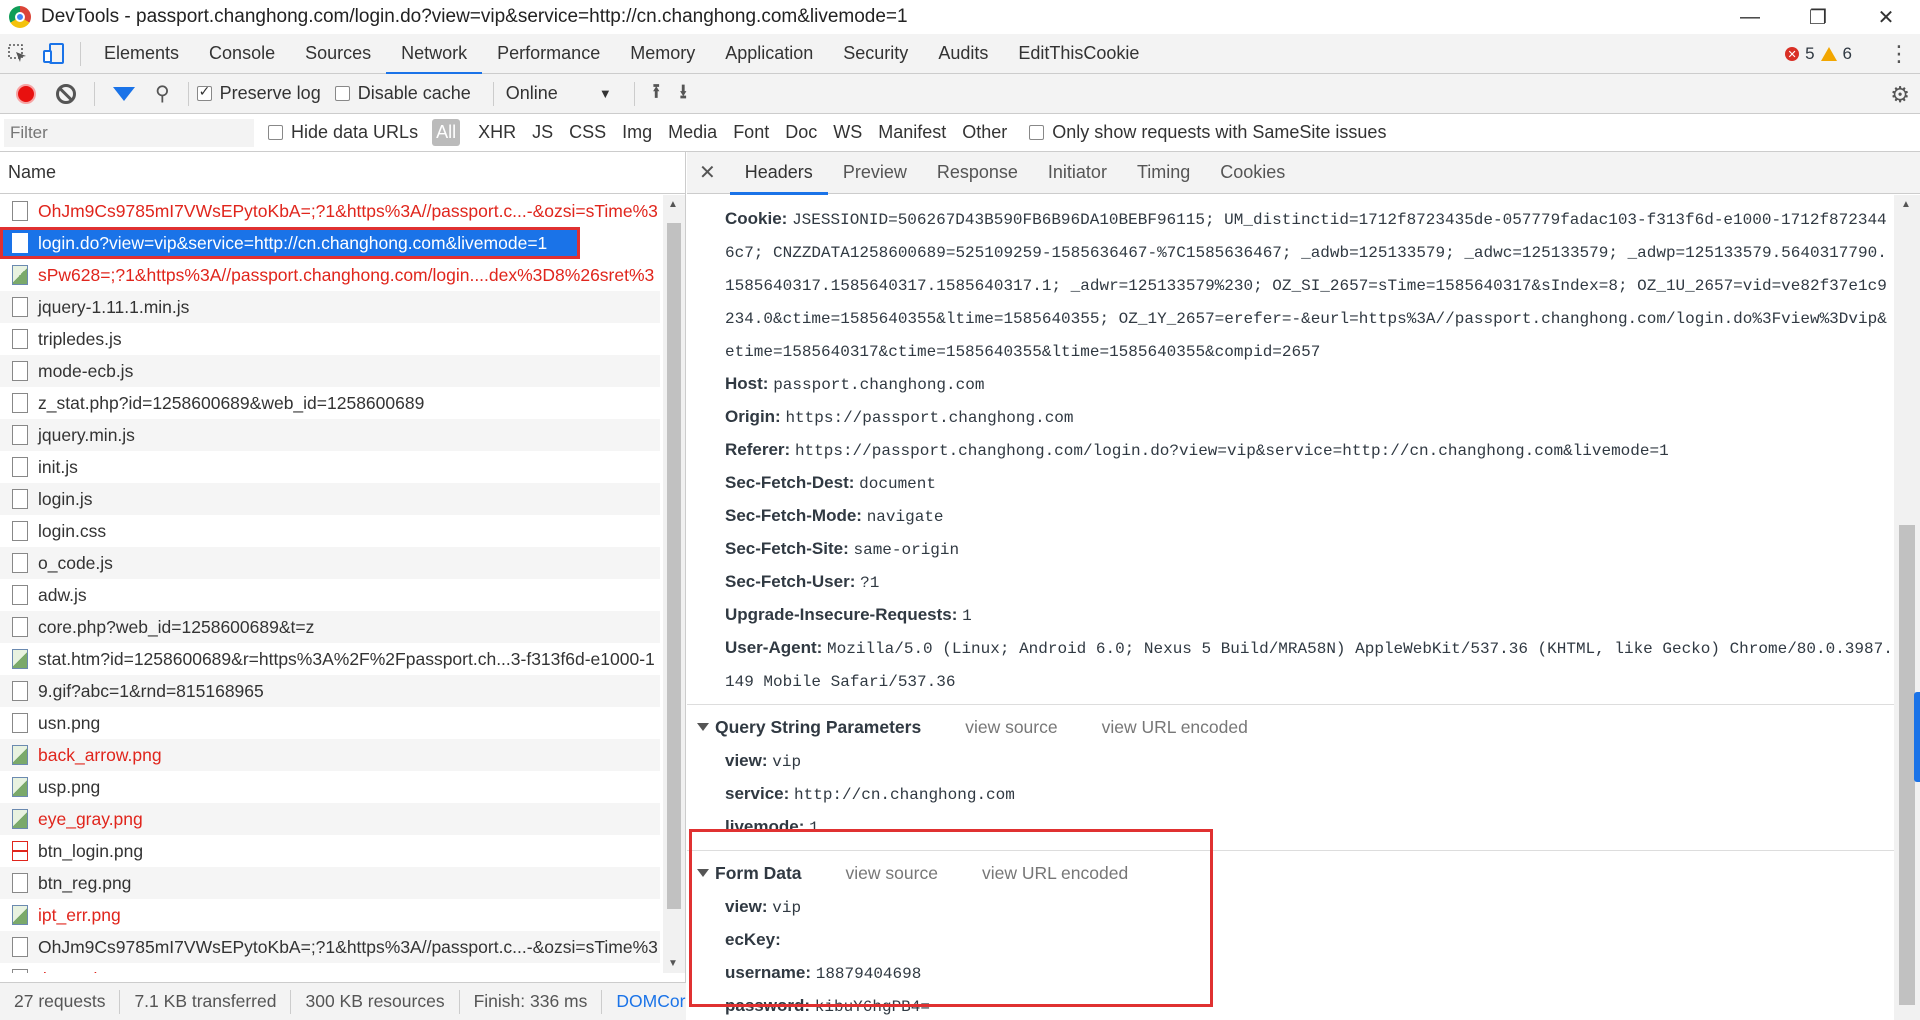  I want to click on detail-tab-cookies: Cookies, so click(1252, 173).